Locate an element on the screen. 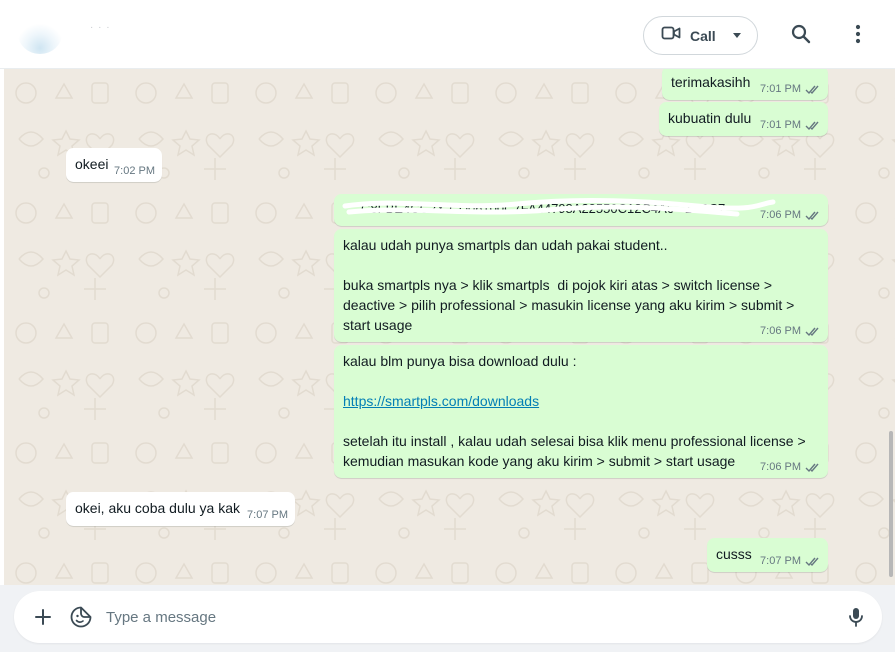 The height and width of the screenshot is (652, 895). composer-box is located at coordinates (448, 617).